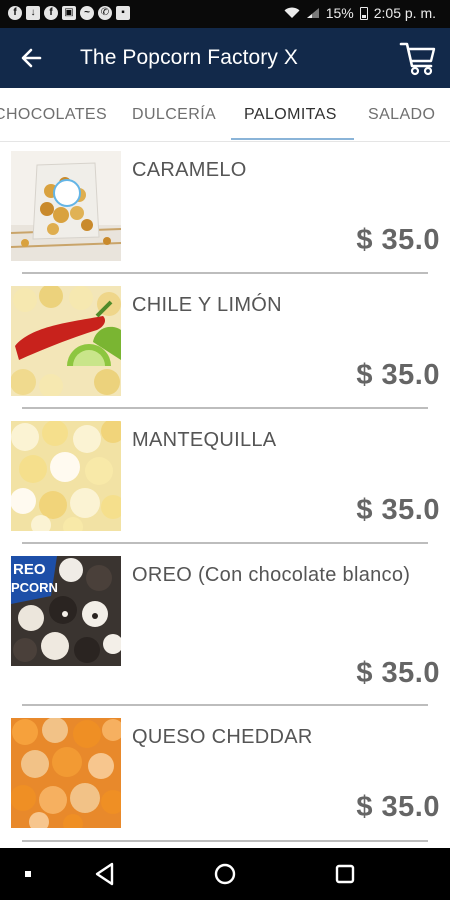 This screenshot has width=450, height=900. I want to click on download-icon: ↓, so click(33, 13).